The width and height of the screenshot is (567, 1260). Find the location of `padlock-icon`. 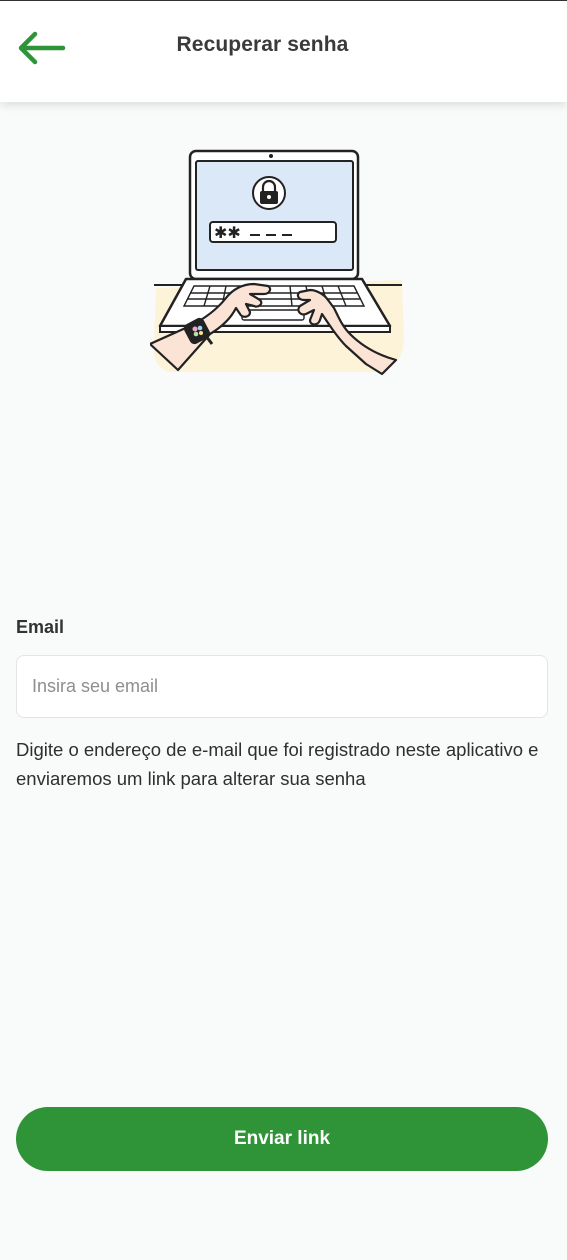

padlock-icon is located at coordinates (269, 193).